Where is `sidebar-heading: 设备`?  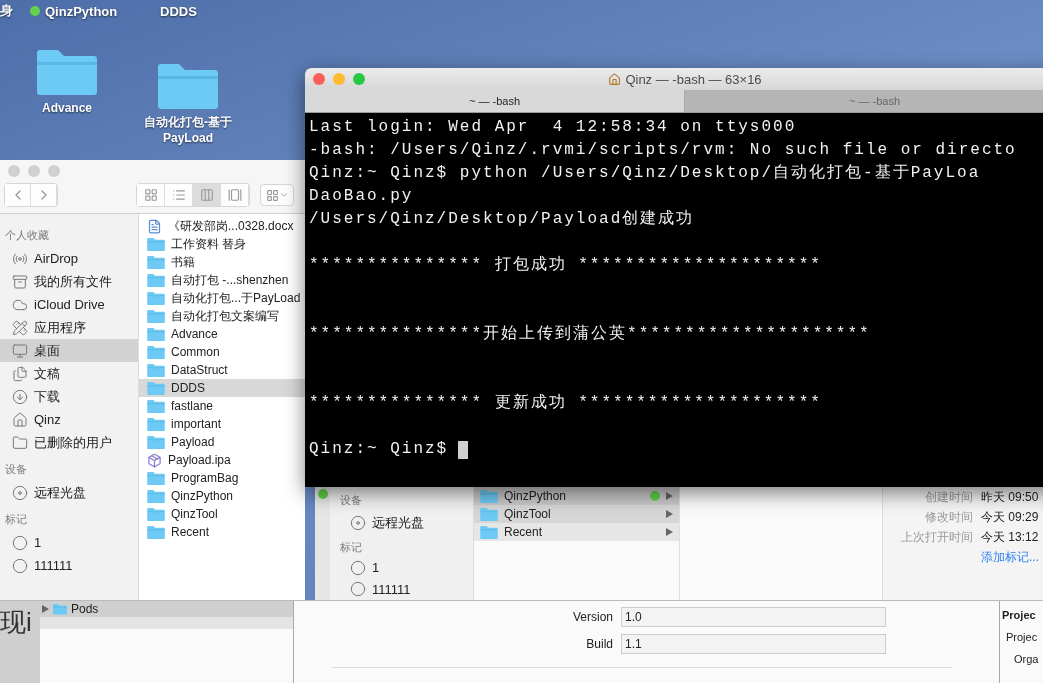 sidebar-heading: 设备 is located at coordinates (16, 469).